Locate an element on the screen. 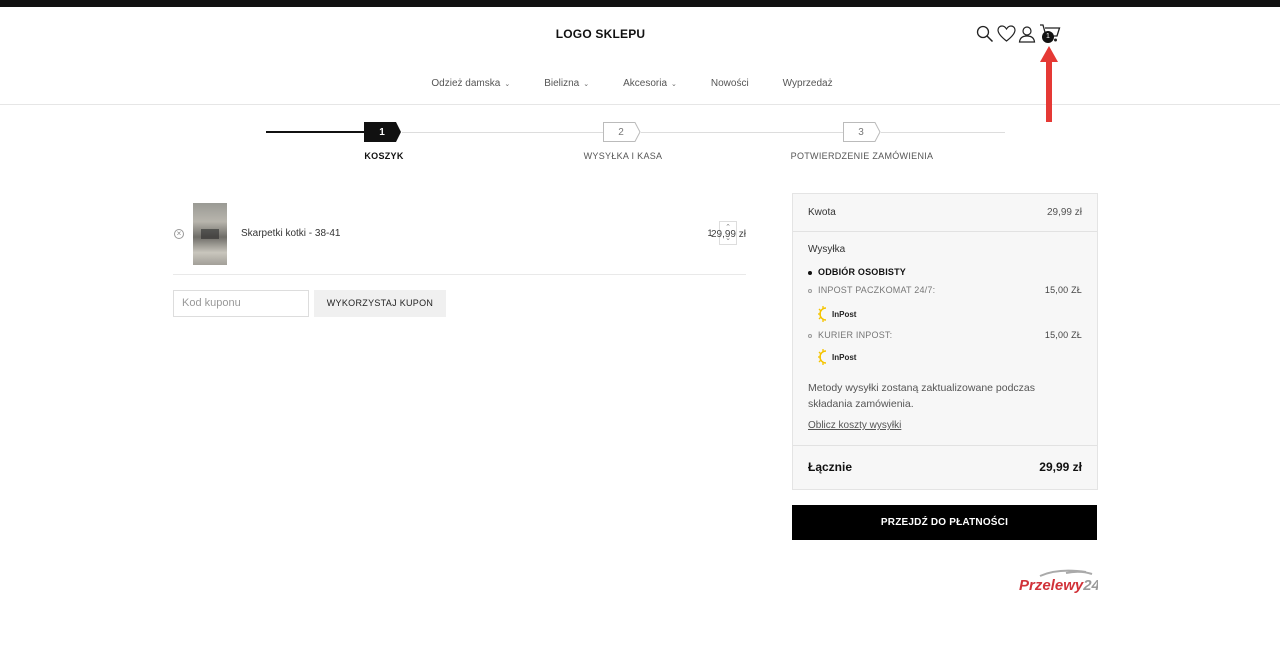 This screenshot has width=1280, height=652. checkout-button: PRZEJDŹ DO PŁATNOŚCI is located at coordinates (944, 522).